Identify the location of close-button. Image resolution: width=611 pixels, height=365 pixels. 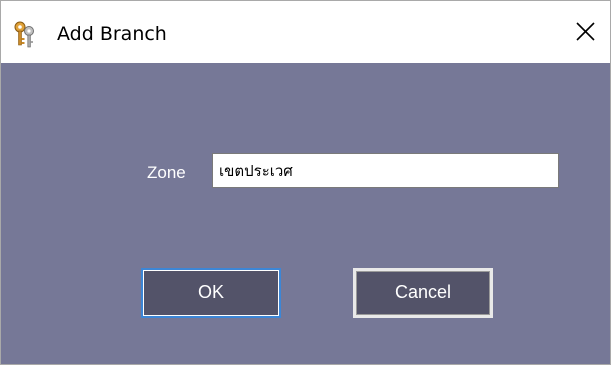
(585, 33).